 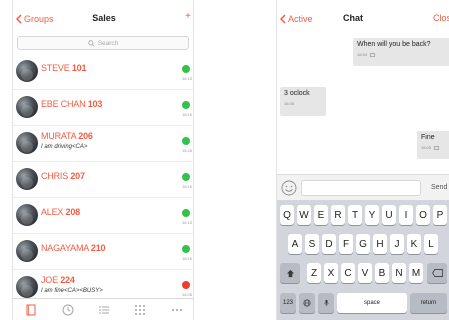 I want to click on space-key: space, so click(x=372, y=303).